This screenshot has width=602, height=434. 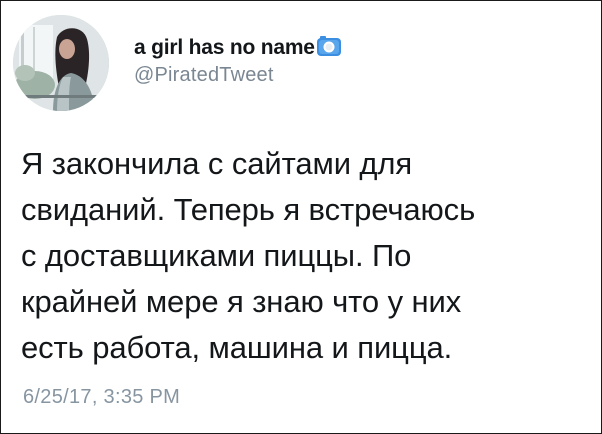 I want to click on tweet-line: крайней мере я знаю что у них, so click(x=241, y=301).